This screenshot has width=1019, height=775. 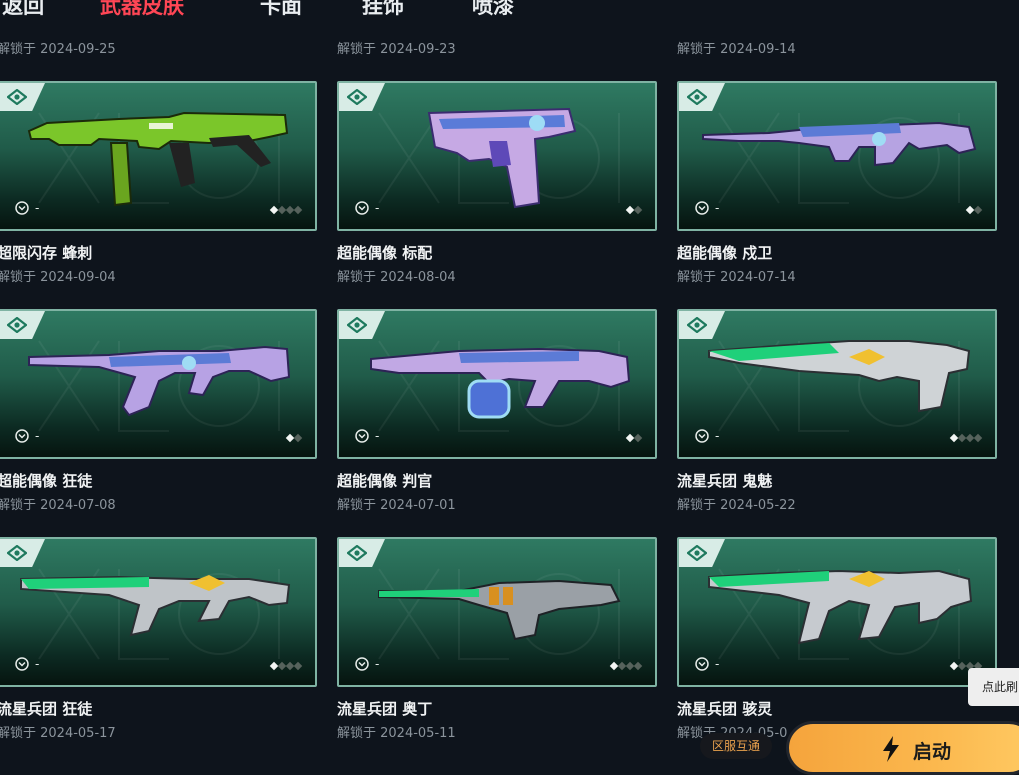 I want to click on unlock-date: 解锁于 2024-09-25, so click(x=58, y=49).